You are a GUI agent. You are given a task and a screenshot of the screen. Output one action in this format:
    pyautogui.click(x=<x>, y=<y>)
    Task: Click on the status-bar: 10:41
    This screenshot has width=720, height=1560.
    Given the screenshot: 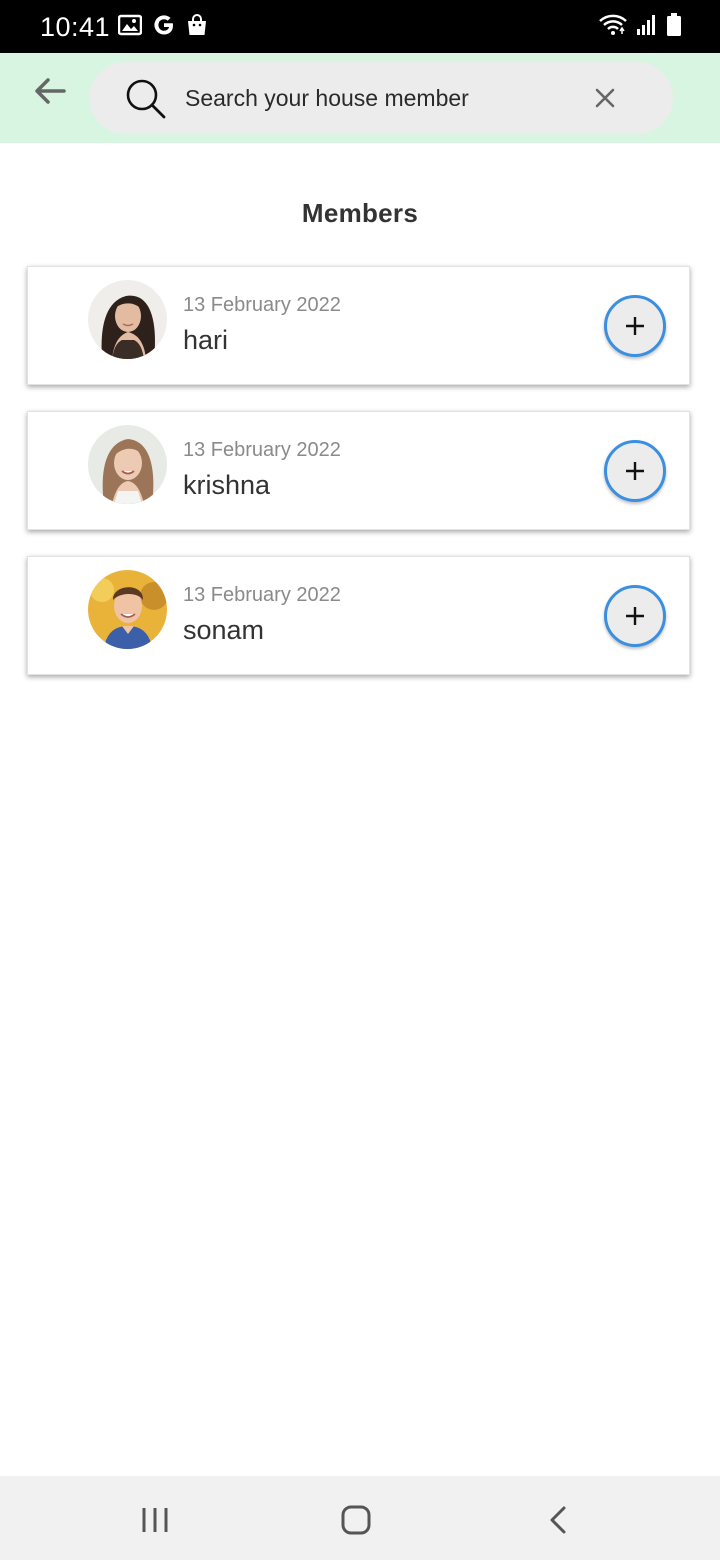 What is the action you would take?
    pyautogui.click(x=360, y=26)
    